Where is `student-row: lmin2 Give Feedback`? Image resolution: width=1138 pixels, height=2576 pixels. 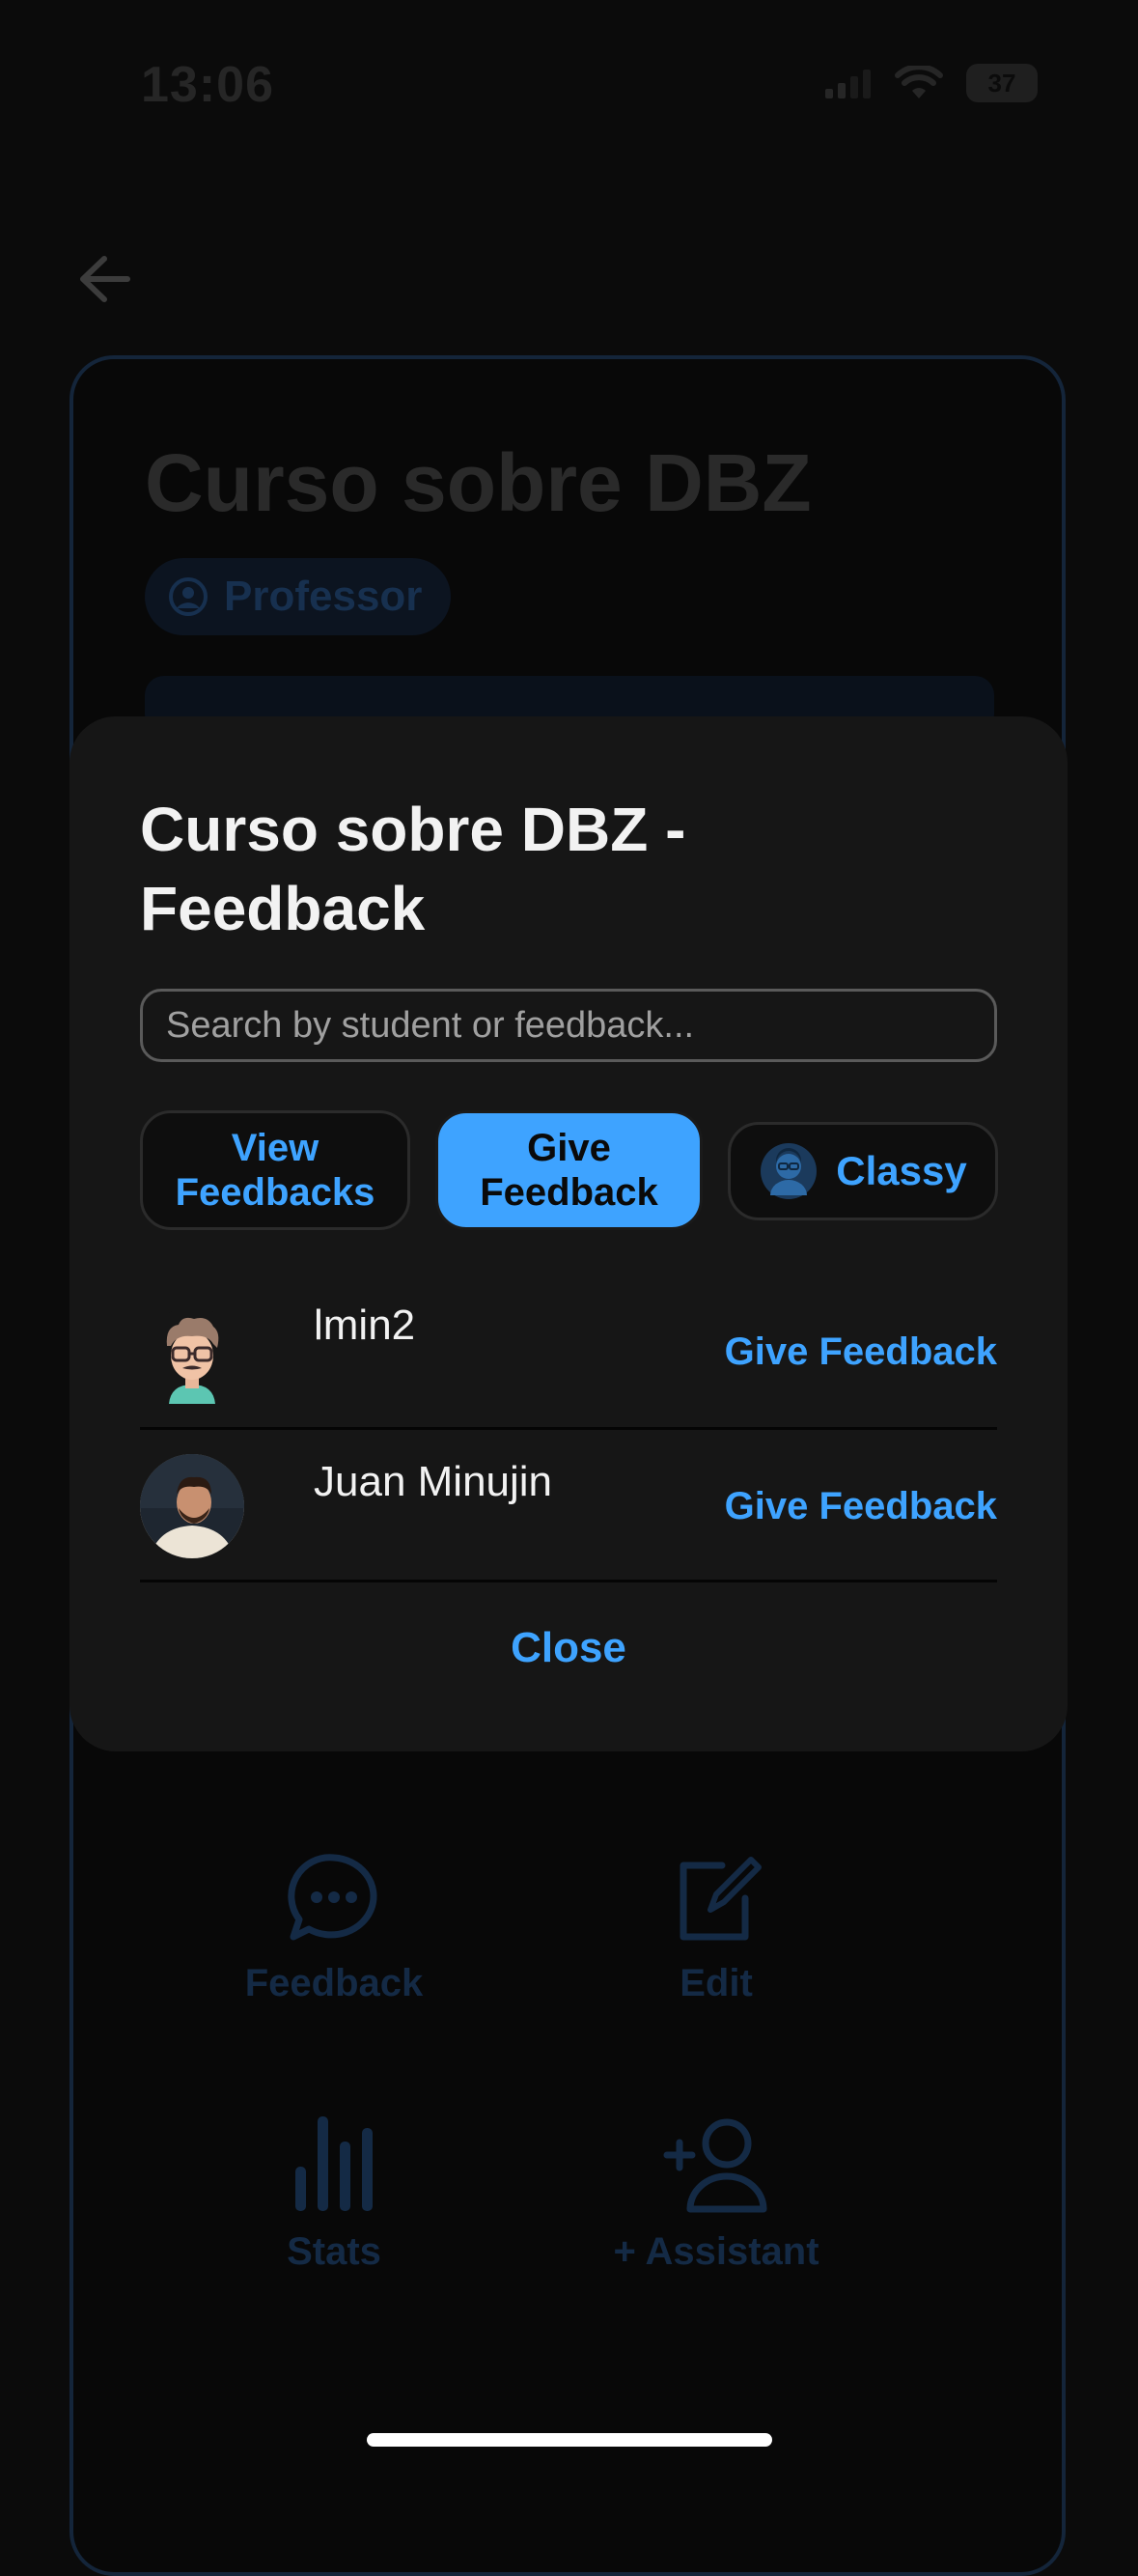 student-row: lmin2 Give Feedback is located at coordinates (568, 1348).